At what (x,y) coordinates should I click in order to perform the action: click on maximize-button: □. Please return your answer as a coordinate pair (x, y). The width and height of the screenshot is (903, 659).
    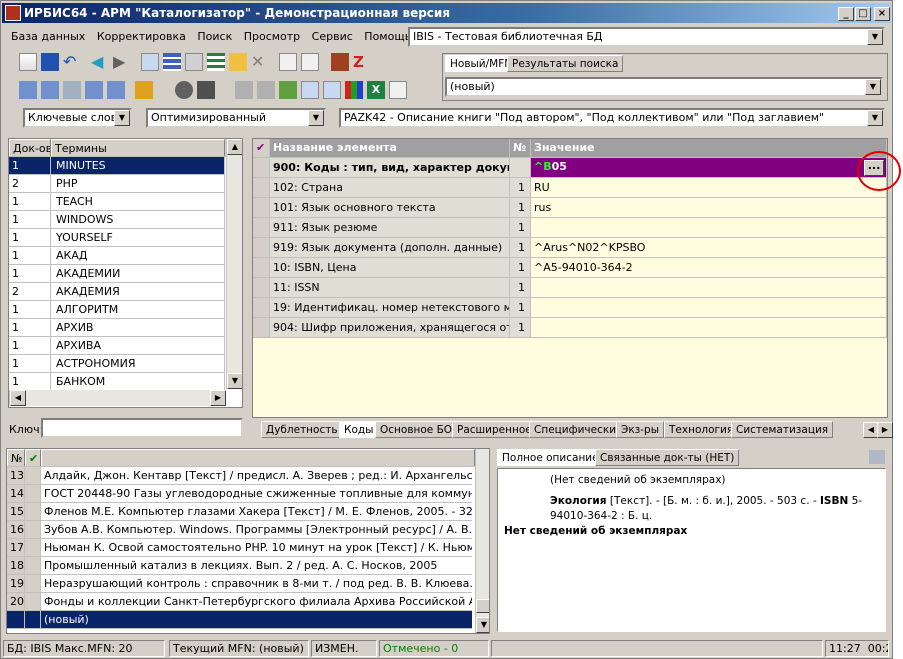
    Looking at the image, I should click on (863, 14).